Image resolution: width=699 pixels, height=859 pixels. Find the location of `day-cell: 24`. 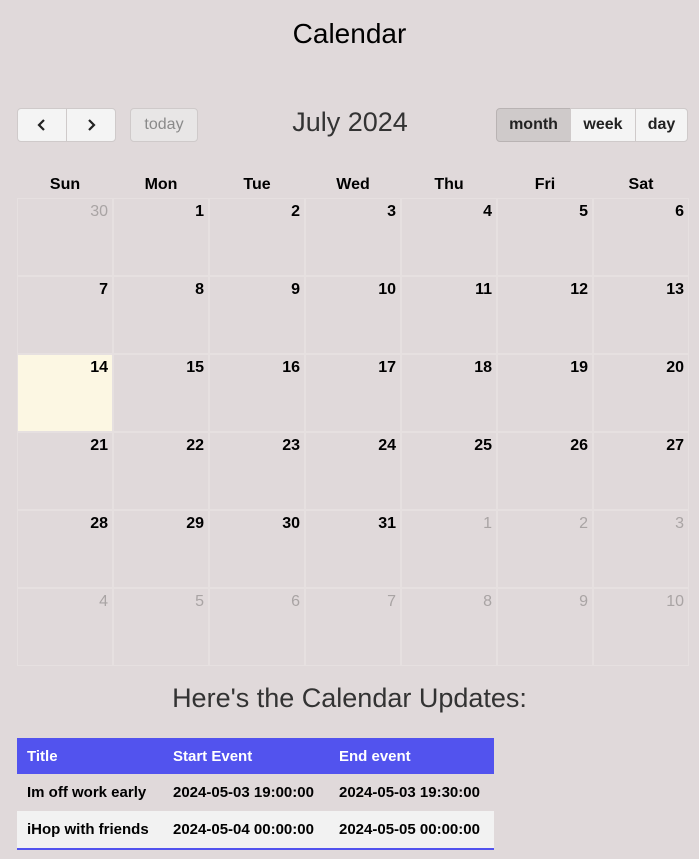

day-cell: 24 is located at coordinates (353, 471).